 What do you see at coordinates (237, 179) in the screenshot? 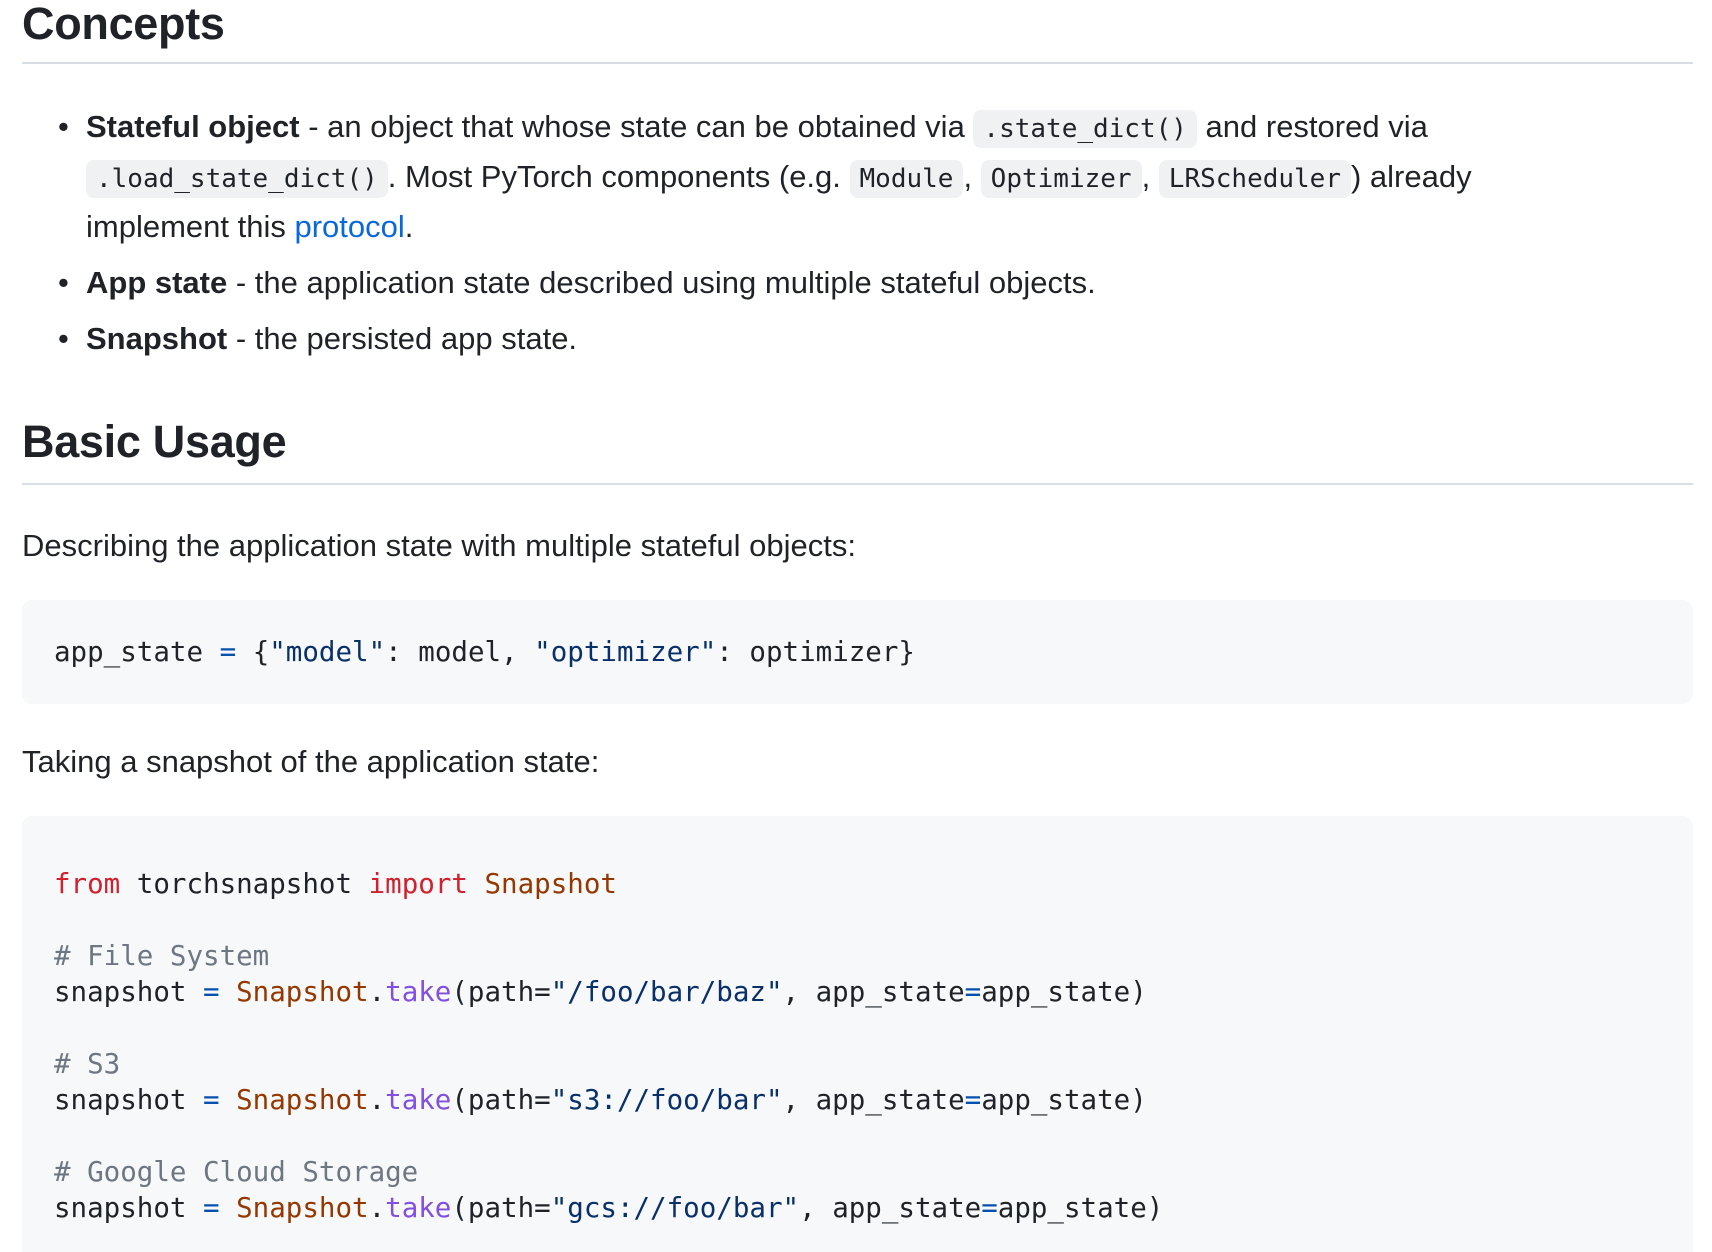
I see `inline-code-load-state-dict: .load_state_dict()` at bounding box center [237, 179].